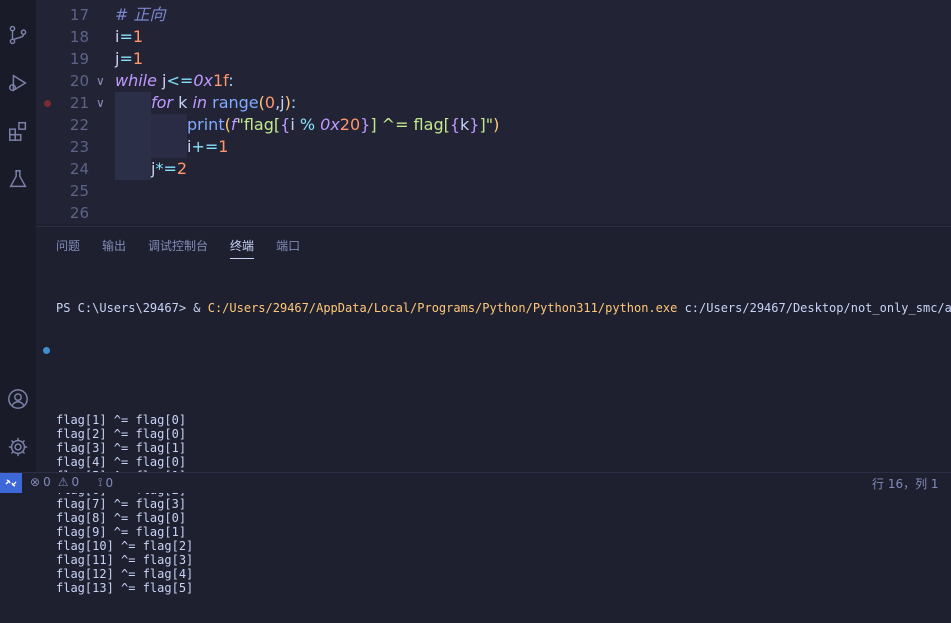 The image size is (951, 623). I want to click on activity-bar, so click(18, 236).